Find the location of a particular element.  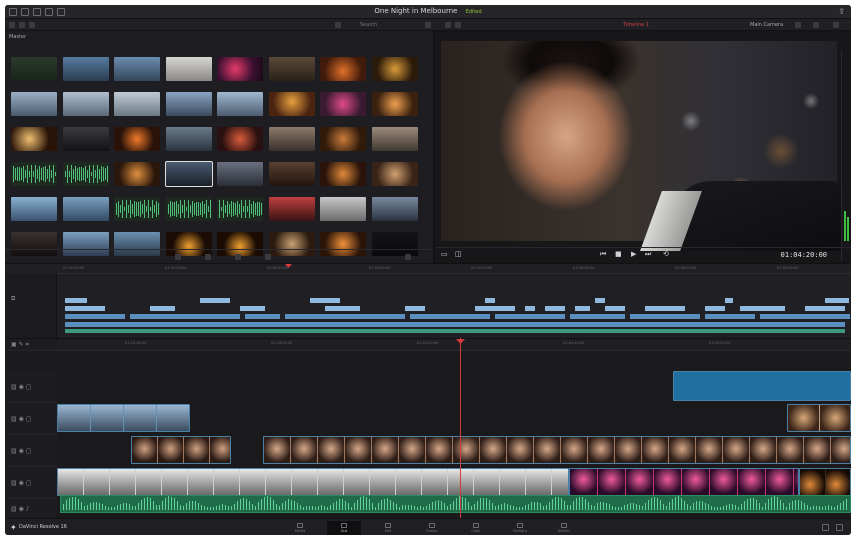

filter-icon is located at coordinates (238, 257).